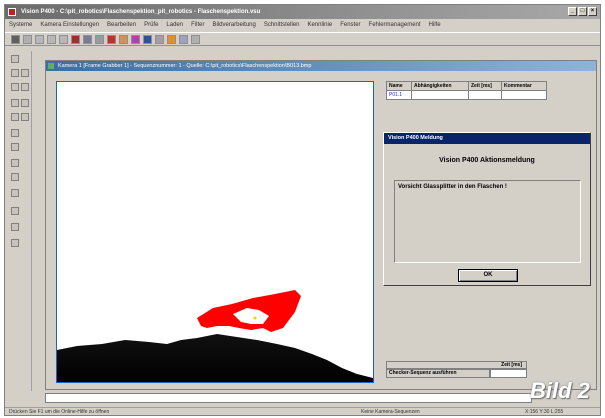  I want to click on menu-pruefe: Prüfe, so click(151, 25).